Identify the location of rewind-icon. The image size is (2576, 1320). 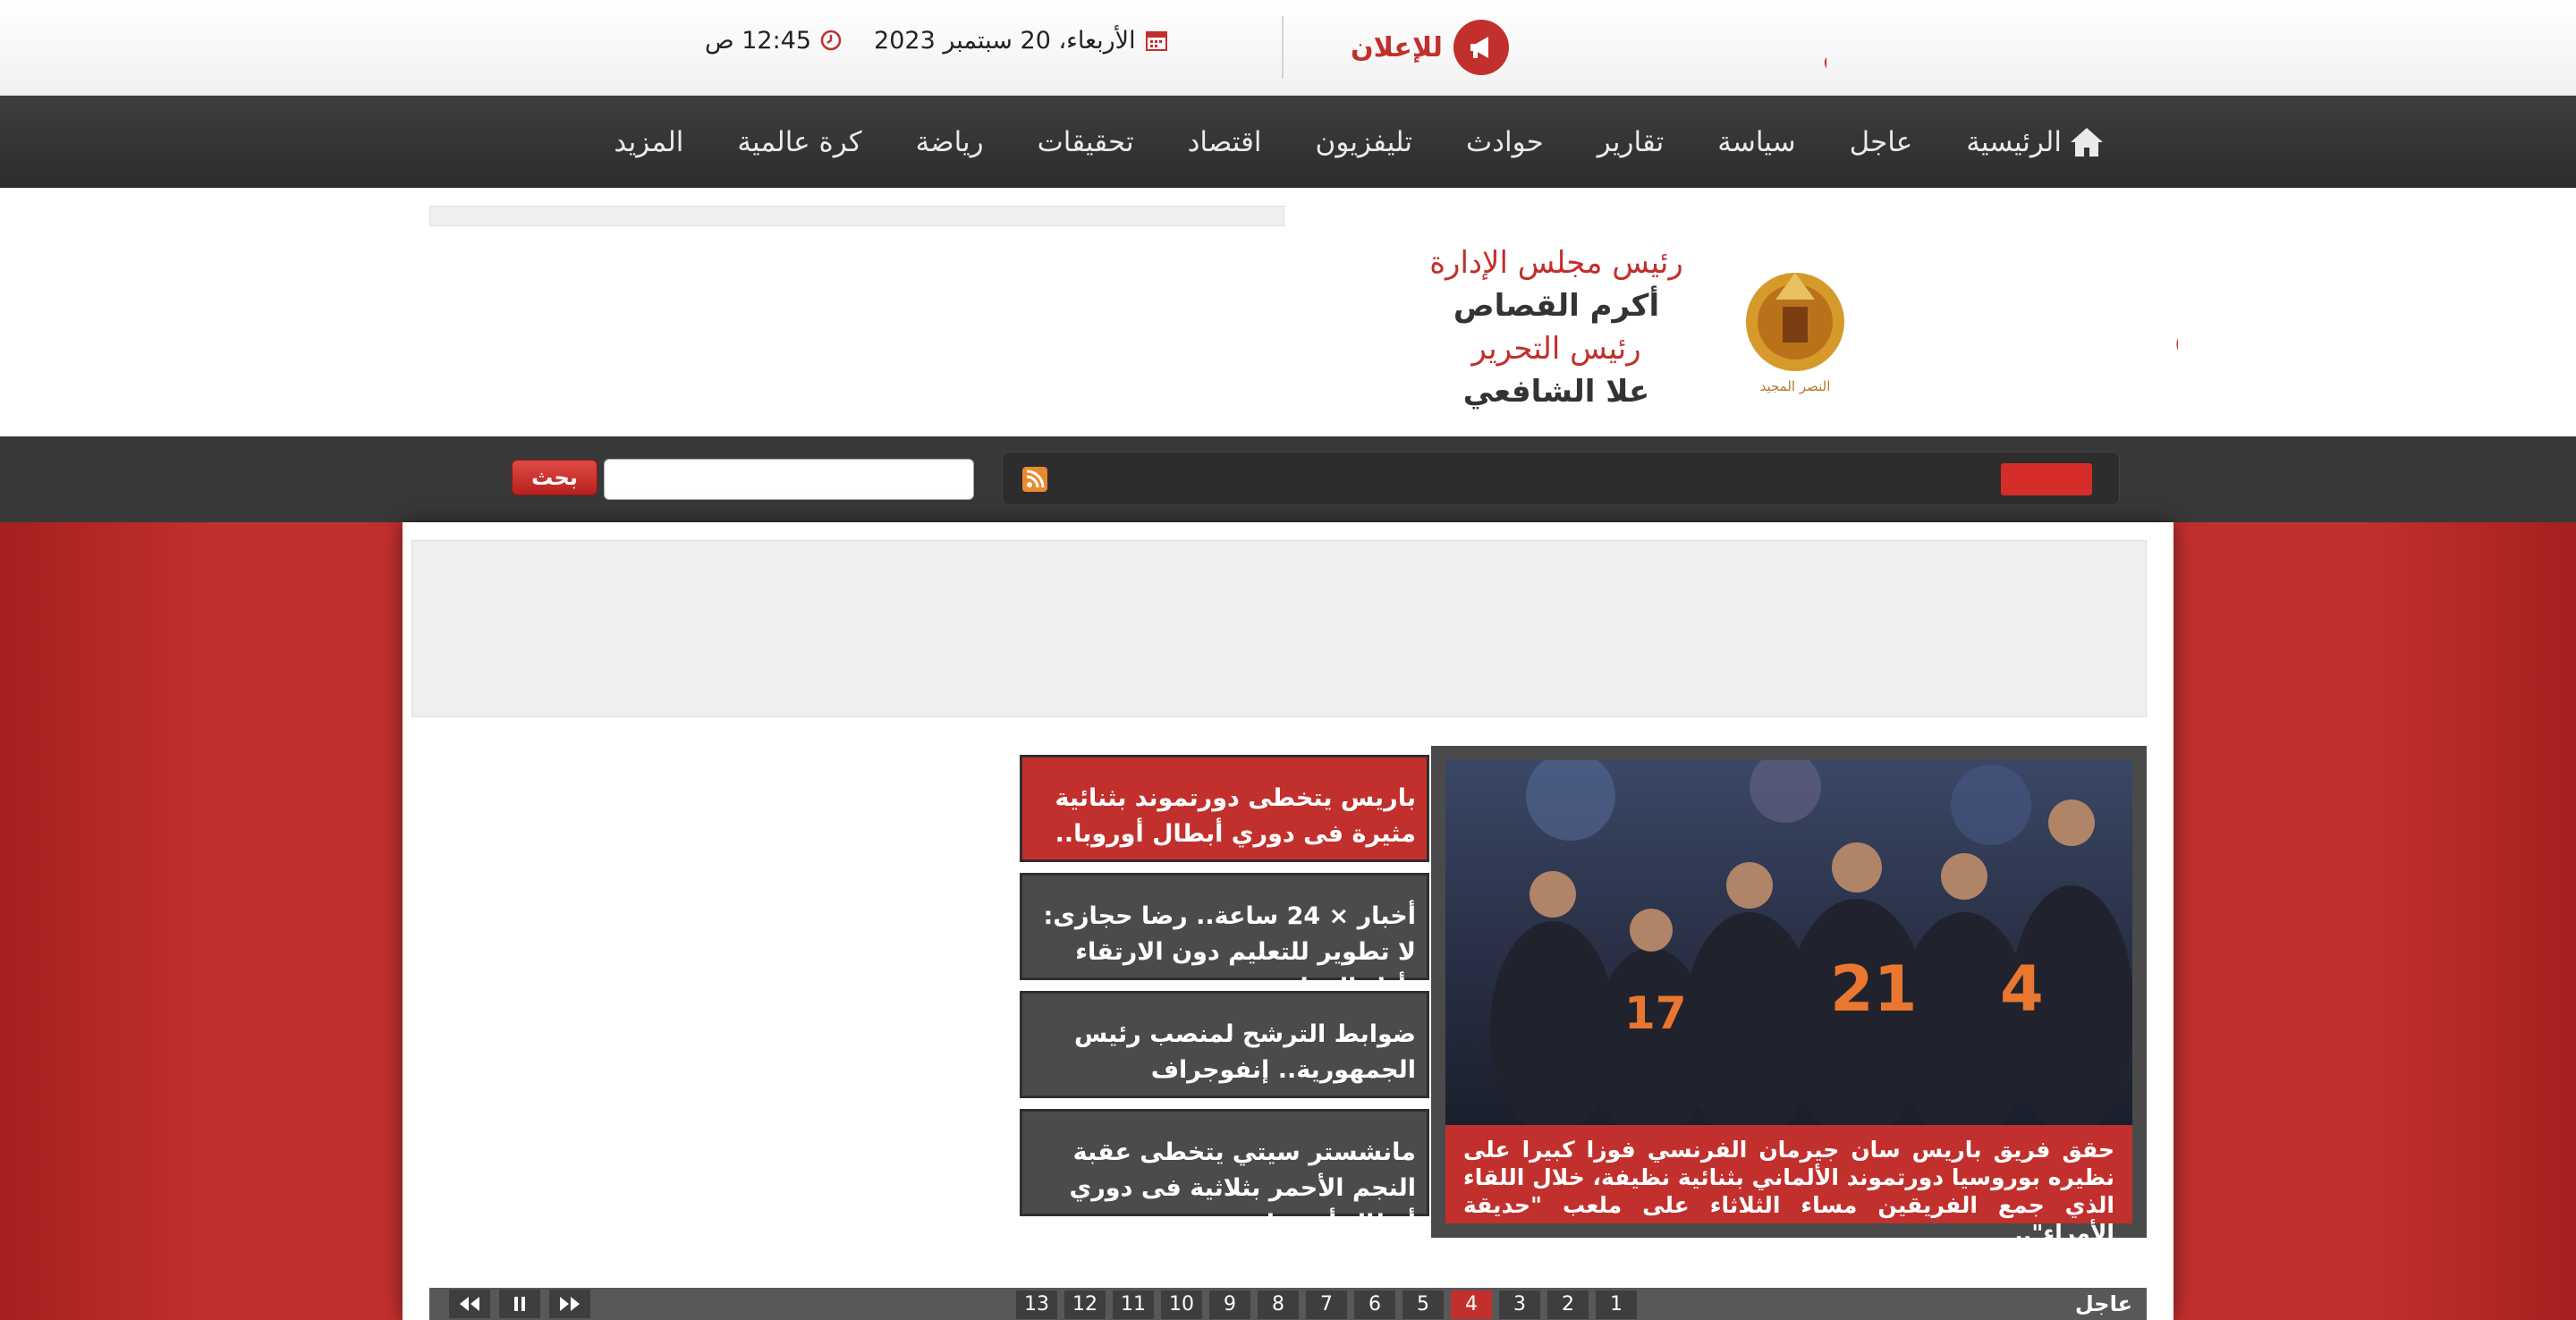
(469, 1304).